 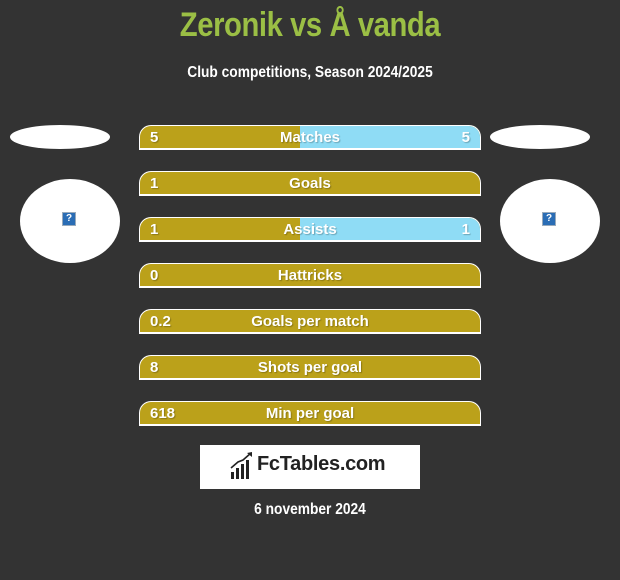 I want to click on fctables-brand-link: FcTables.com, so click(x=310, y=467).